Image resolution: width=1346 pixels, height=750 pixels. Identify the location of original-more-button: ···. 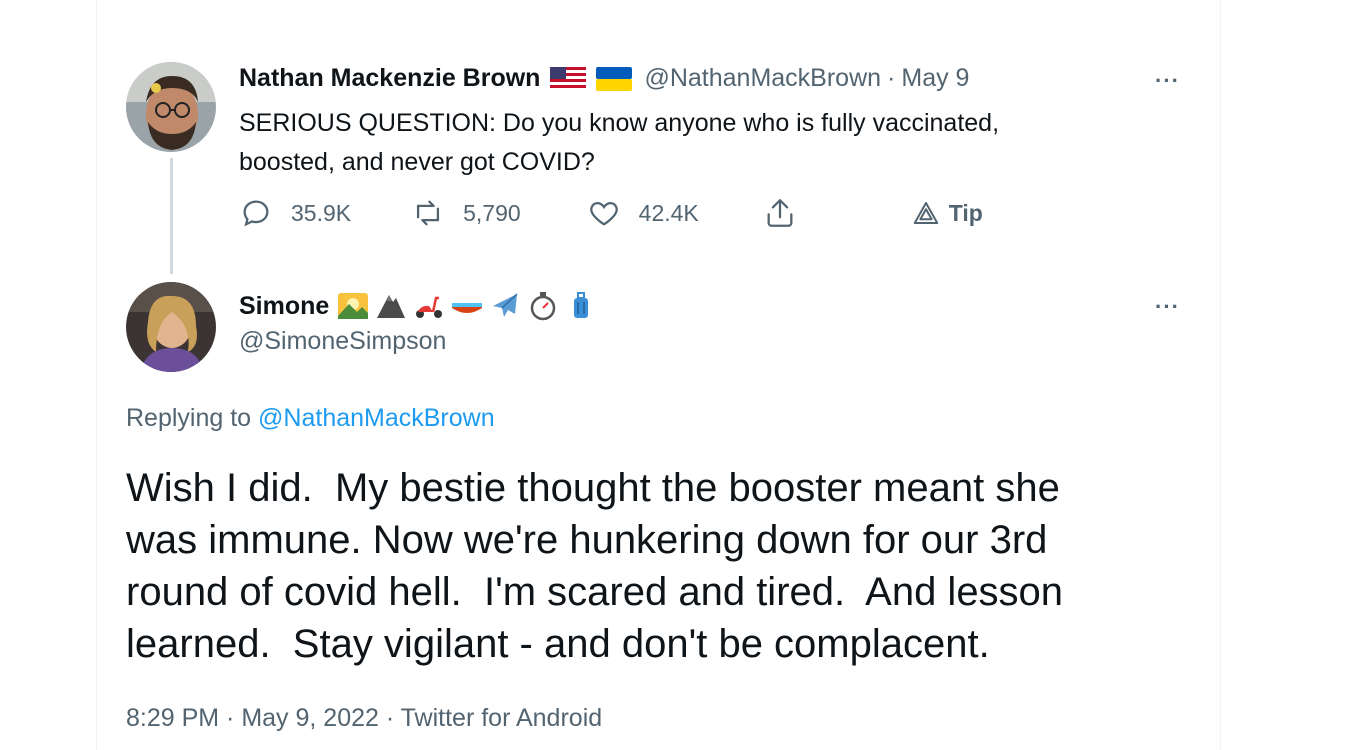
(1167, 81).